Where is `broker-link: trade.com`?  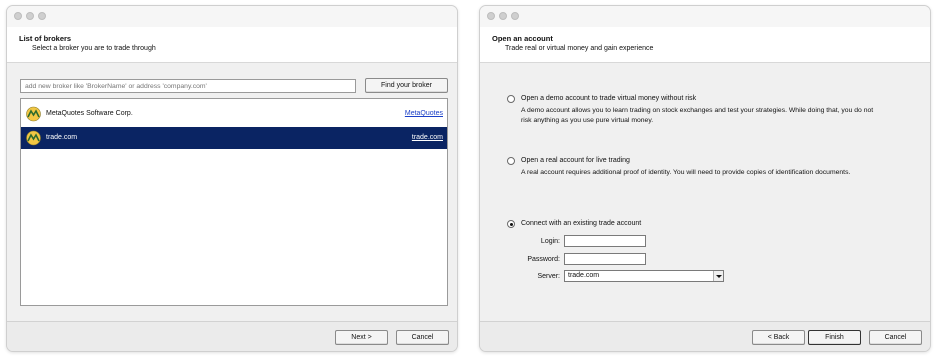 broker-link: trade.com is located at coordinates (427, 137).